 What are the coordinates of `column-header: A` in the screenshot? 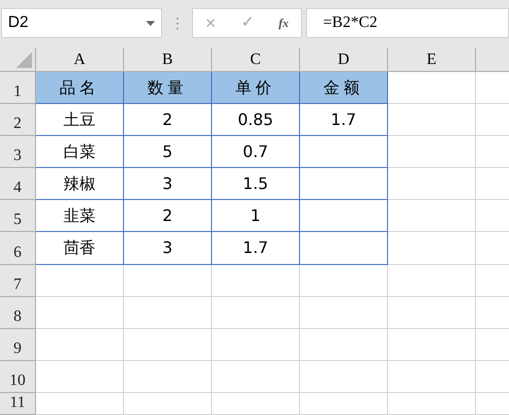 It's located at (80, 60).